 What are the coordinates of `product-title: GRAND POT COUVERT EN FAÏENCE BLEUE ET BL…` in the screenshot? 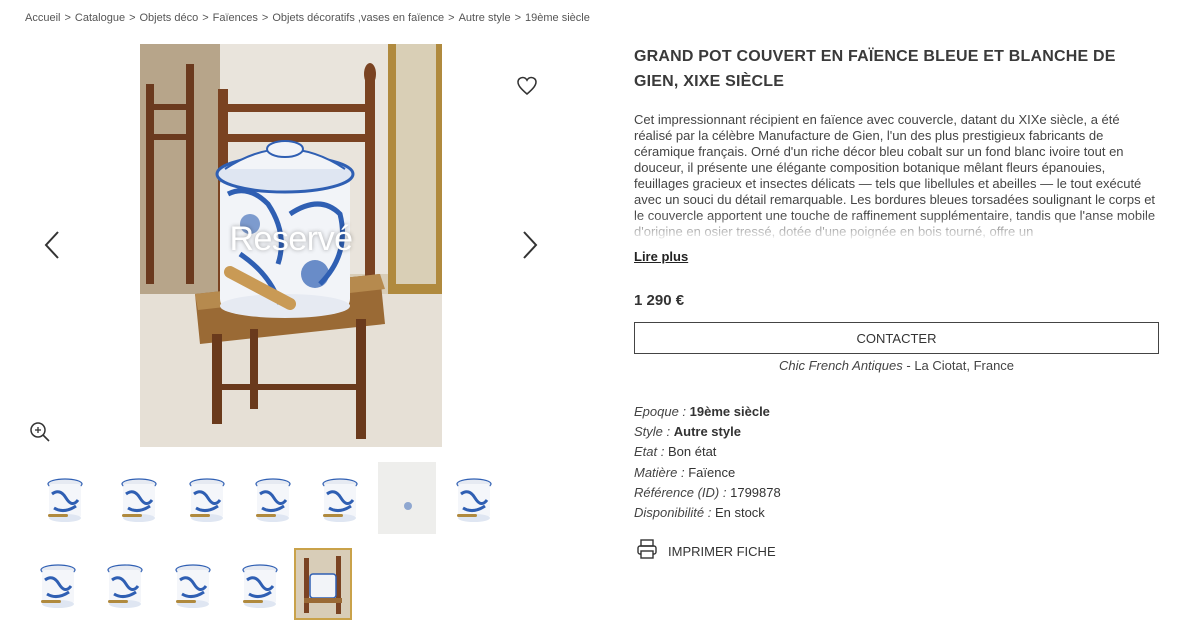 It's located at (875, 69).